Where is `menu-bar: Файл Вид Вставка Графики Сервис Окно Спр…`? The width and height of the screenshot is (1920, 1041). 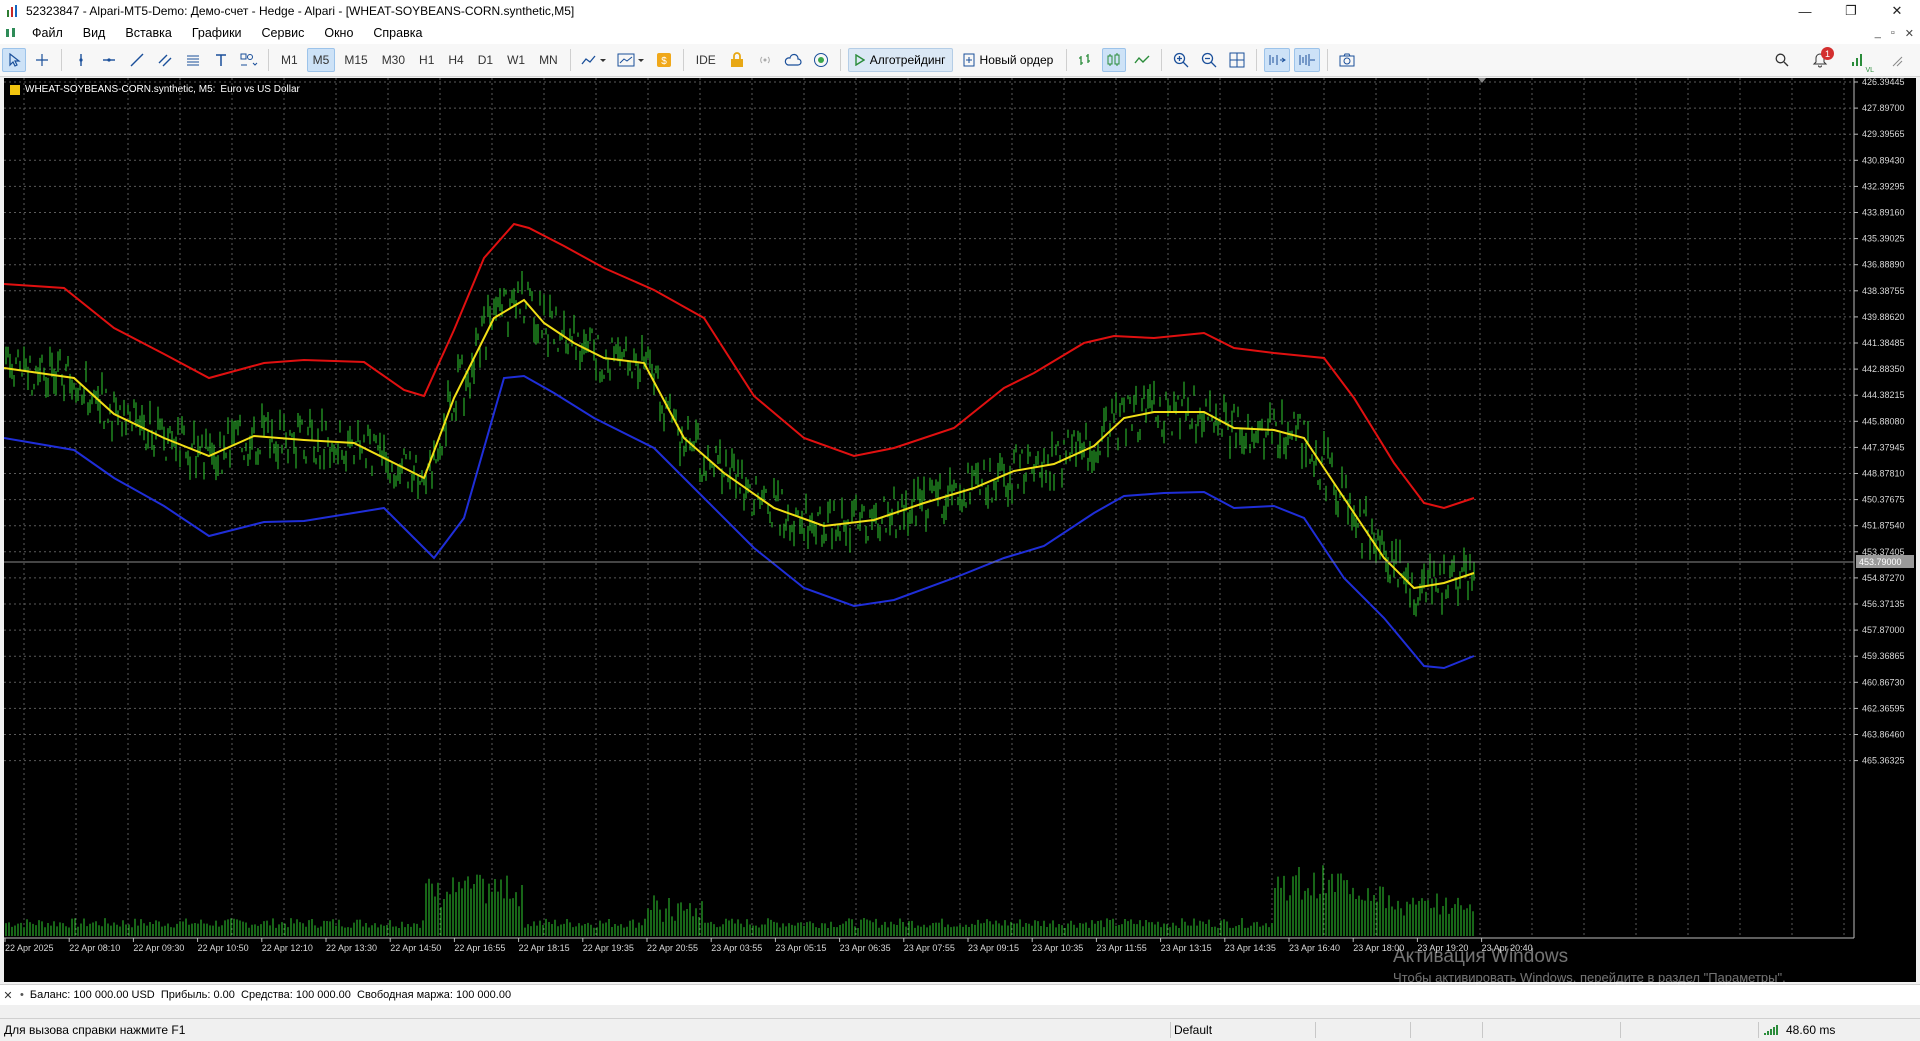 menu-bar: Файл Вид Вставка Графики Сервис Окно Спр… is located at coordinates (960, 33).